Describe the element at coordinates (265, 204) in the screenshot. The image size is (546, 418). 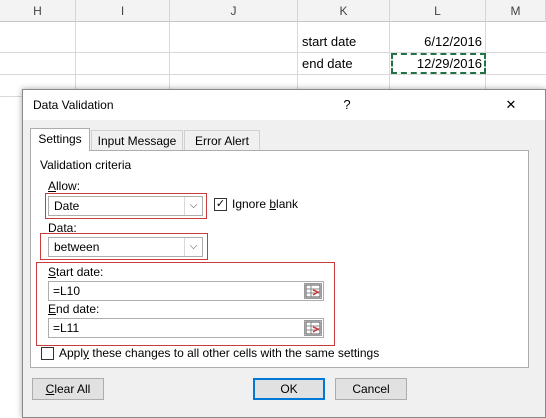
I see `ignore-blank-label: Ignore blank` at that location.